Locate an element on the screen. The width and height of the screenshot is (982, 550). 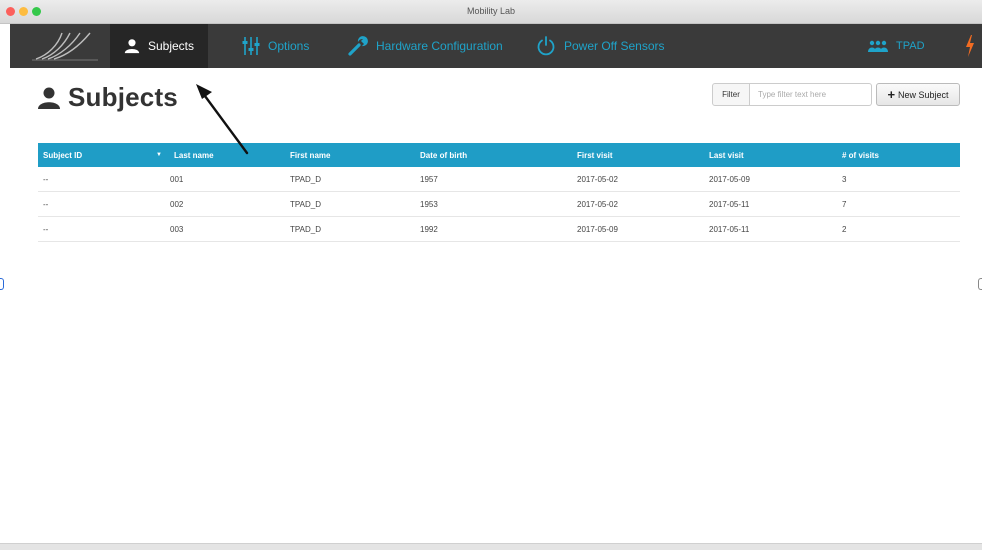
bottom-scrollbar is located at coordinates (491, 546).